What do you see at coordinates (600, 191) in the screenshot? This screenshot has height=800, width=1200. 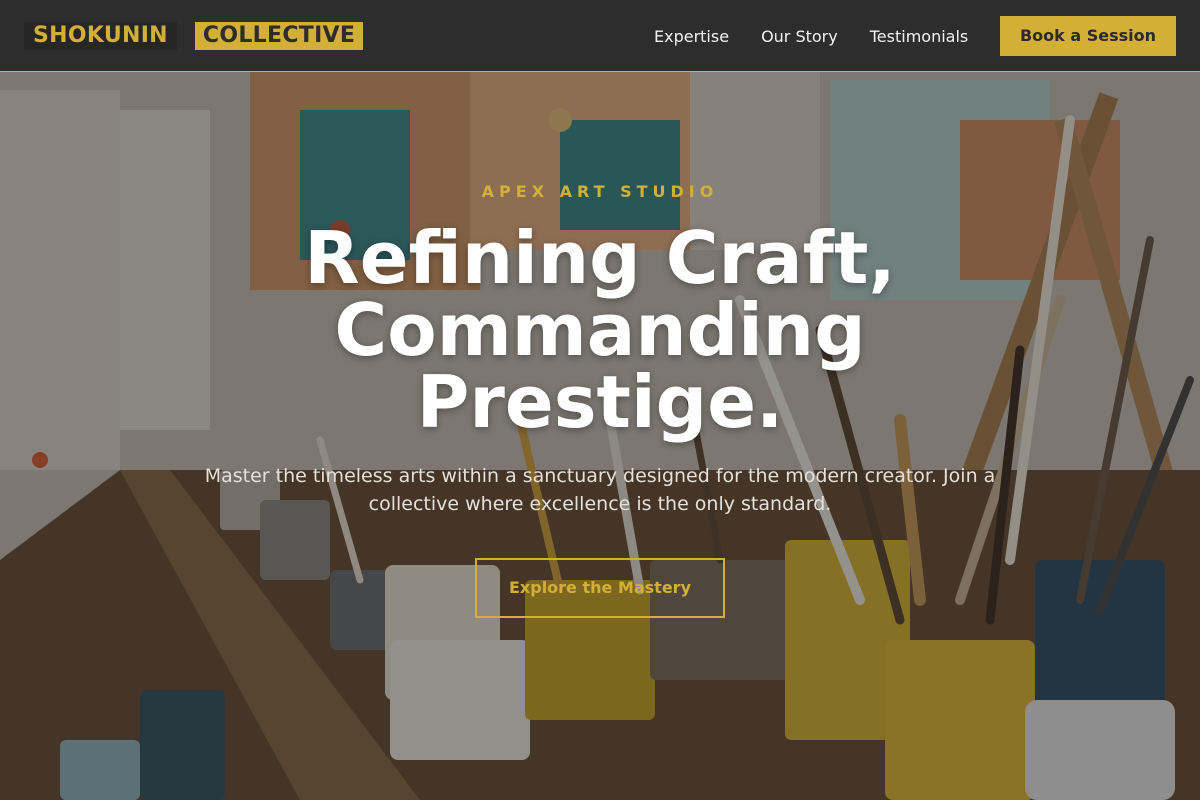 I see `hero-eyebrow: APEX ART STUDIO` at bounding box center [600, 191].